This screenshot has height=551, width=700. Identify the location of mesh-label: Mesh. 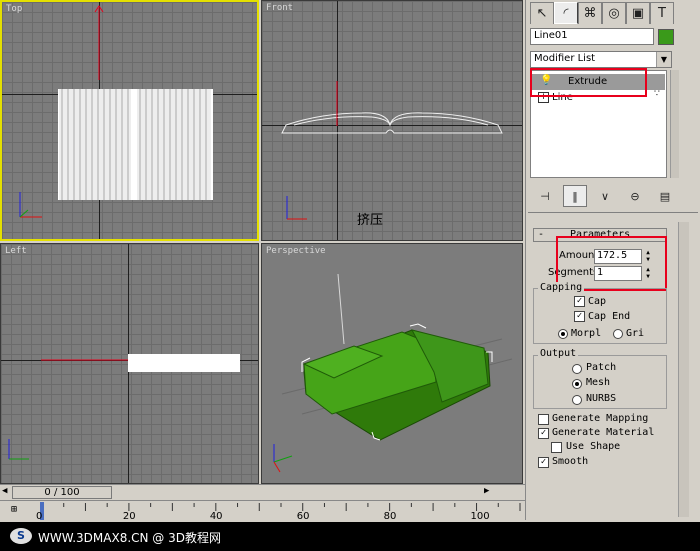
(598, 382).